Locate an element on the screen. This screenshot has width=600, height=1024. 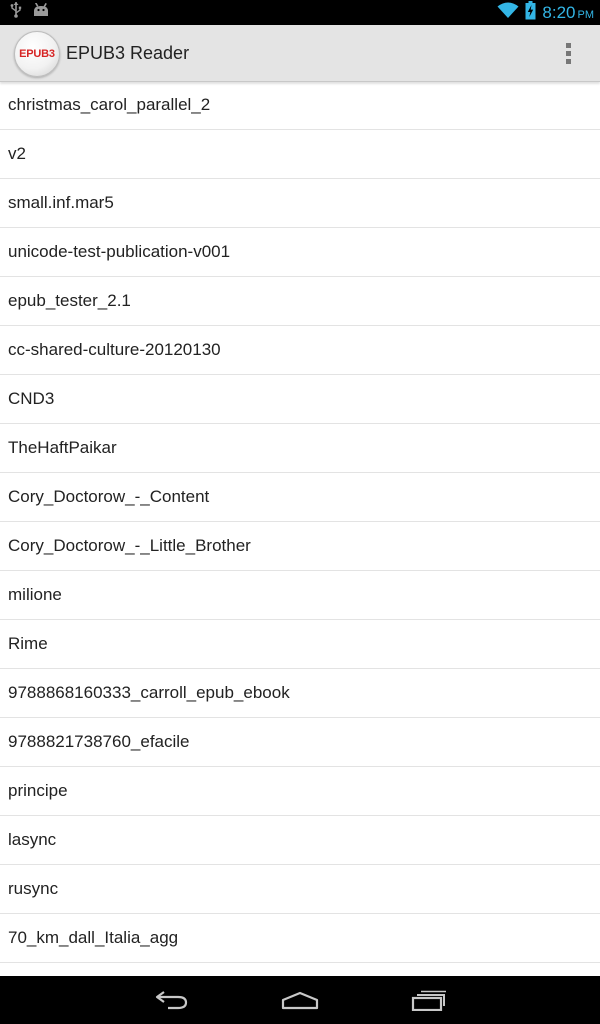
android-debug-icon is located at coordinates (41, 12).